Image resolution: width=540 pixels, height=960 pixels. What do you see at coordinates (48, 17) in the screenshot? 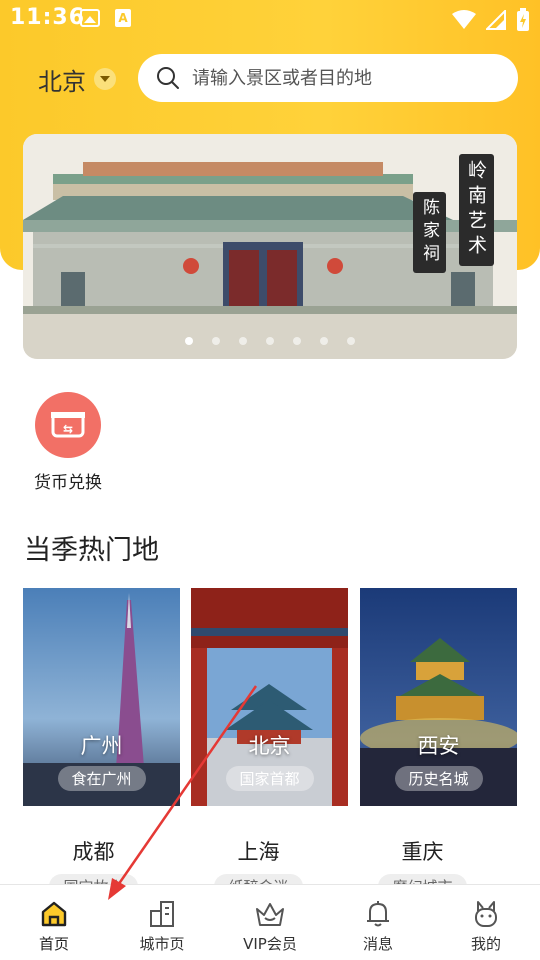
I see `status-time: 11:36` at bounding box center [48, 17].